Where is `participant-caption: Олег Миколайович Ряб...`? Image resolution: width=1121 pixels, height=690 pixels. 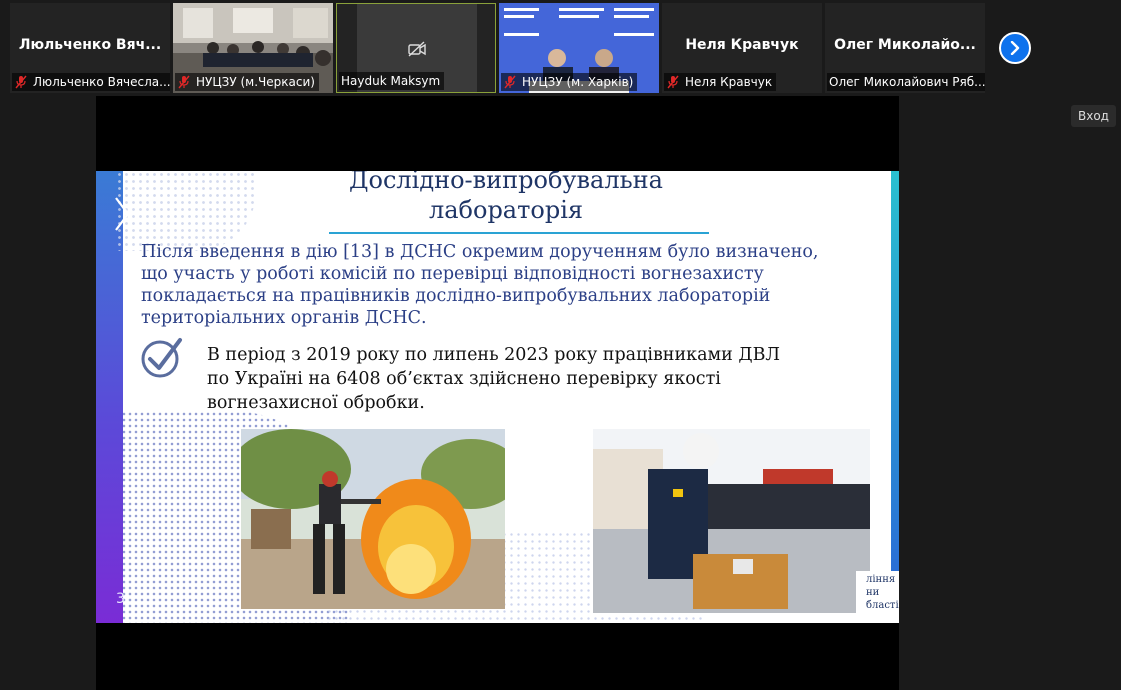 participant-caption: Олег Миколайович Ряб... is located at coordinates (906, 82).